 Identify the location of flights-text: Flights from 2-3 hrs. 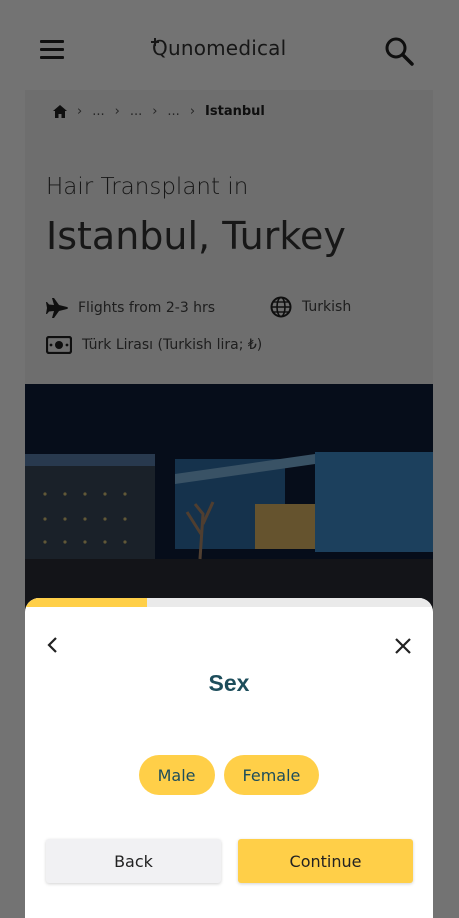
(147, 308).